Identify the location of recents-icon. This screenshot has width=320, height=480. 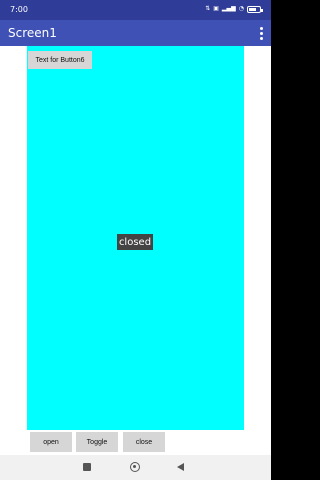
(87, 467).